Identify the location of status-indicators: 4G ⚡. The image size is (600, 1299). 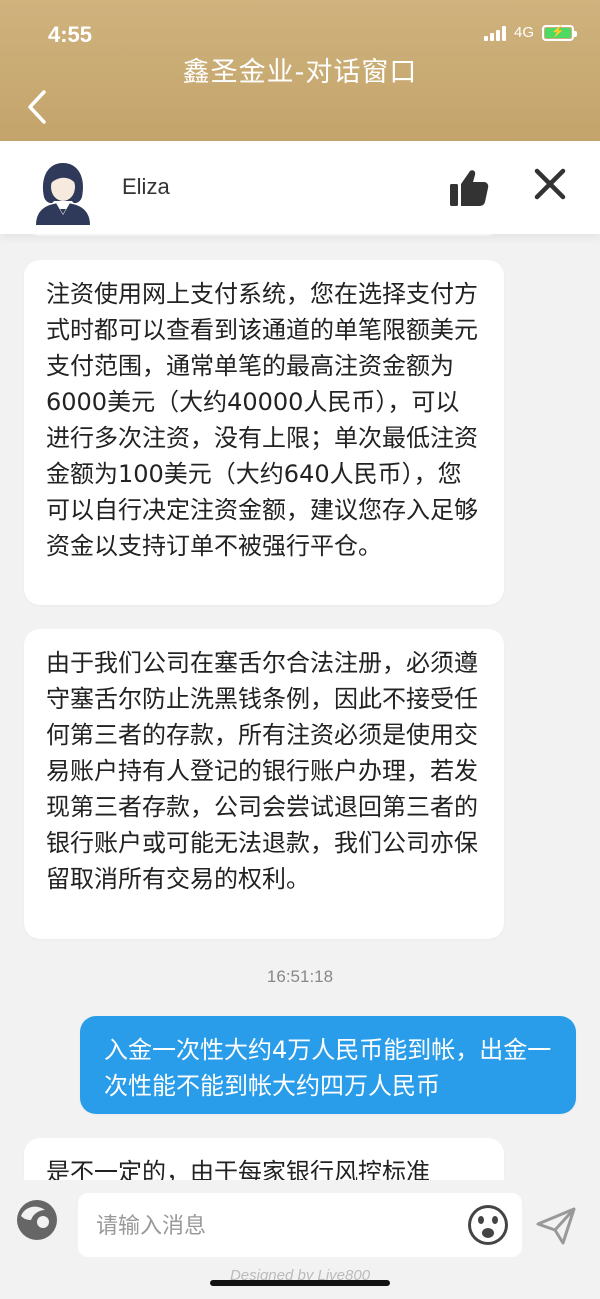
(530, 32).